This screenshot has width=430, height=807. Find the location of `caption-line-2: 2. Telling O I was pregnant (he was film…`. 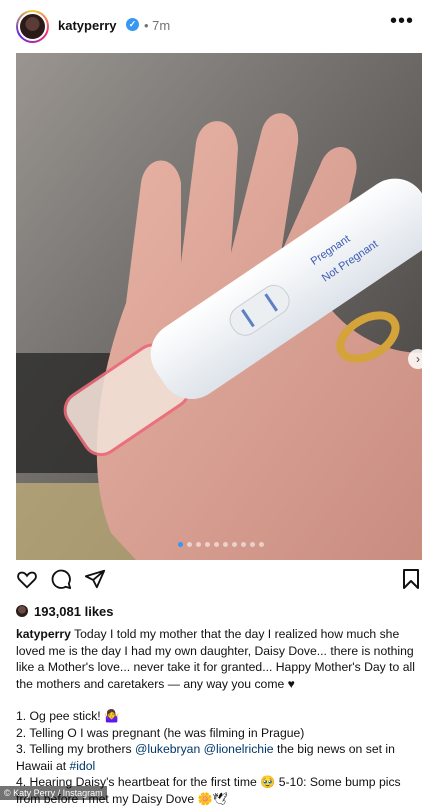

caption-line-2: 2. Telling O I was pregnant (he was film… is located at coordinates (160, 732).